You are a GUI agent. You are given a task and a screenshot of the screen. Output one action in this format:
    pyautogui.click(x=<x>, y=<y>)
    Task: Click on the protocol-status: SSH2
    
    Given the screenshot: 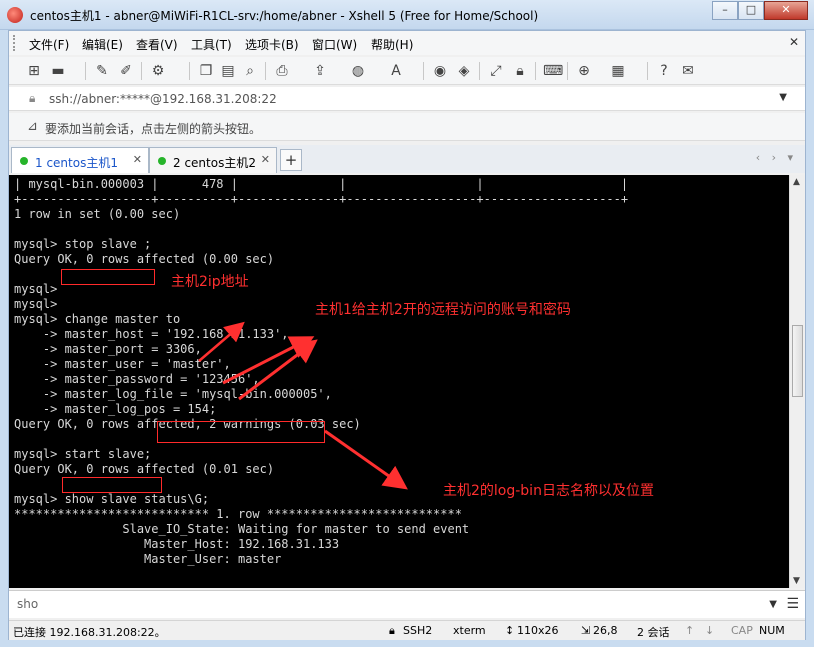 What is the action you would take?
    pyautogui.click(x=418, y=630)
    